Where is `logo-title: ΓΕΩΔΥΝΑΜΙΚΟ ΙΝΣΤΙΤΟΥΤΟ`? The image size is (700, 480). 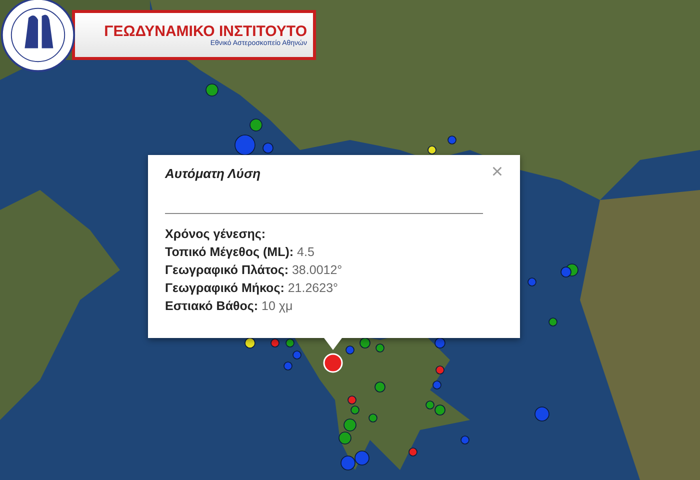 logo-title: ΓΕΩΔΥΝΑΜΙΚΟ ΙΝΣΤΙΤΟΥΤΟ is located at coordinates (205, 31).